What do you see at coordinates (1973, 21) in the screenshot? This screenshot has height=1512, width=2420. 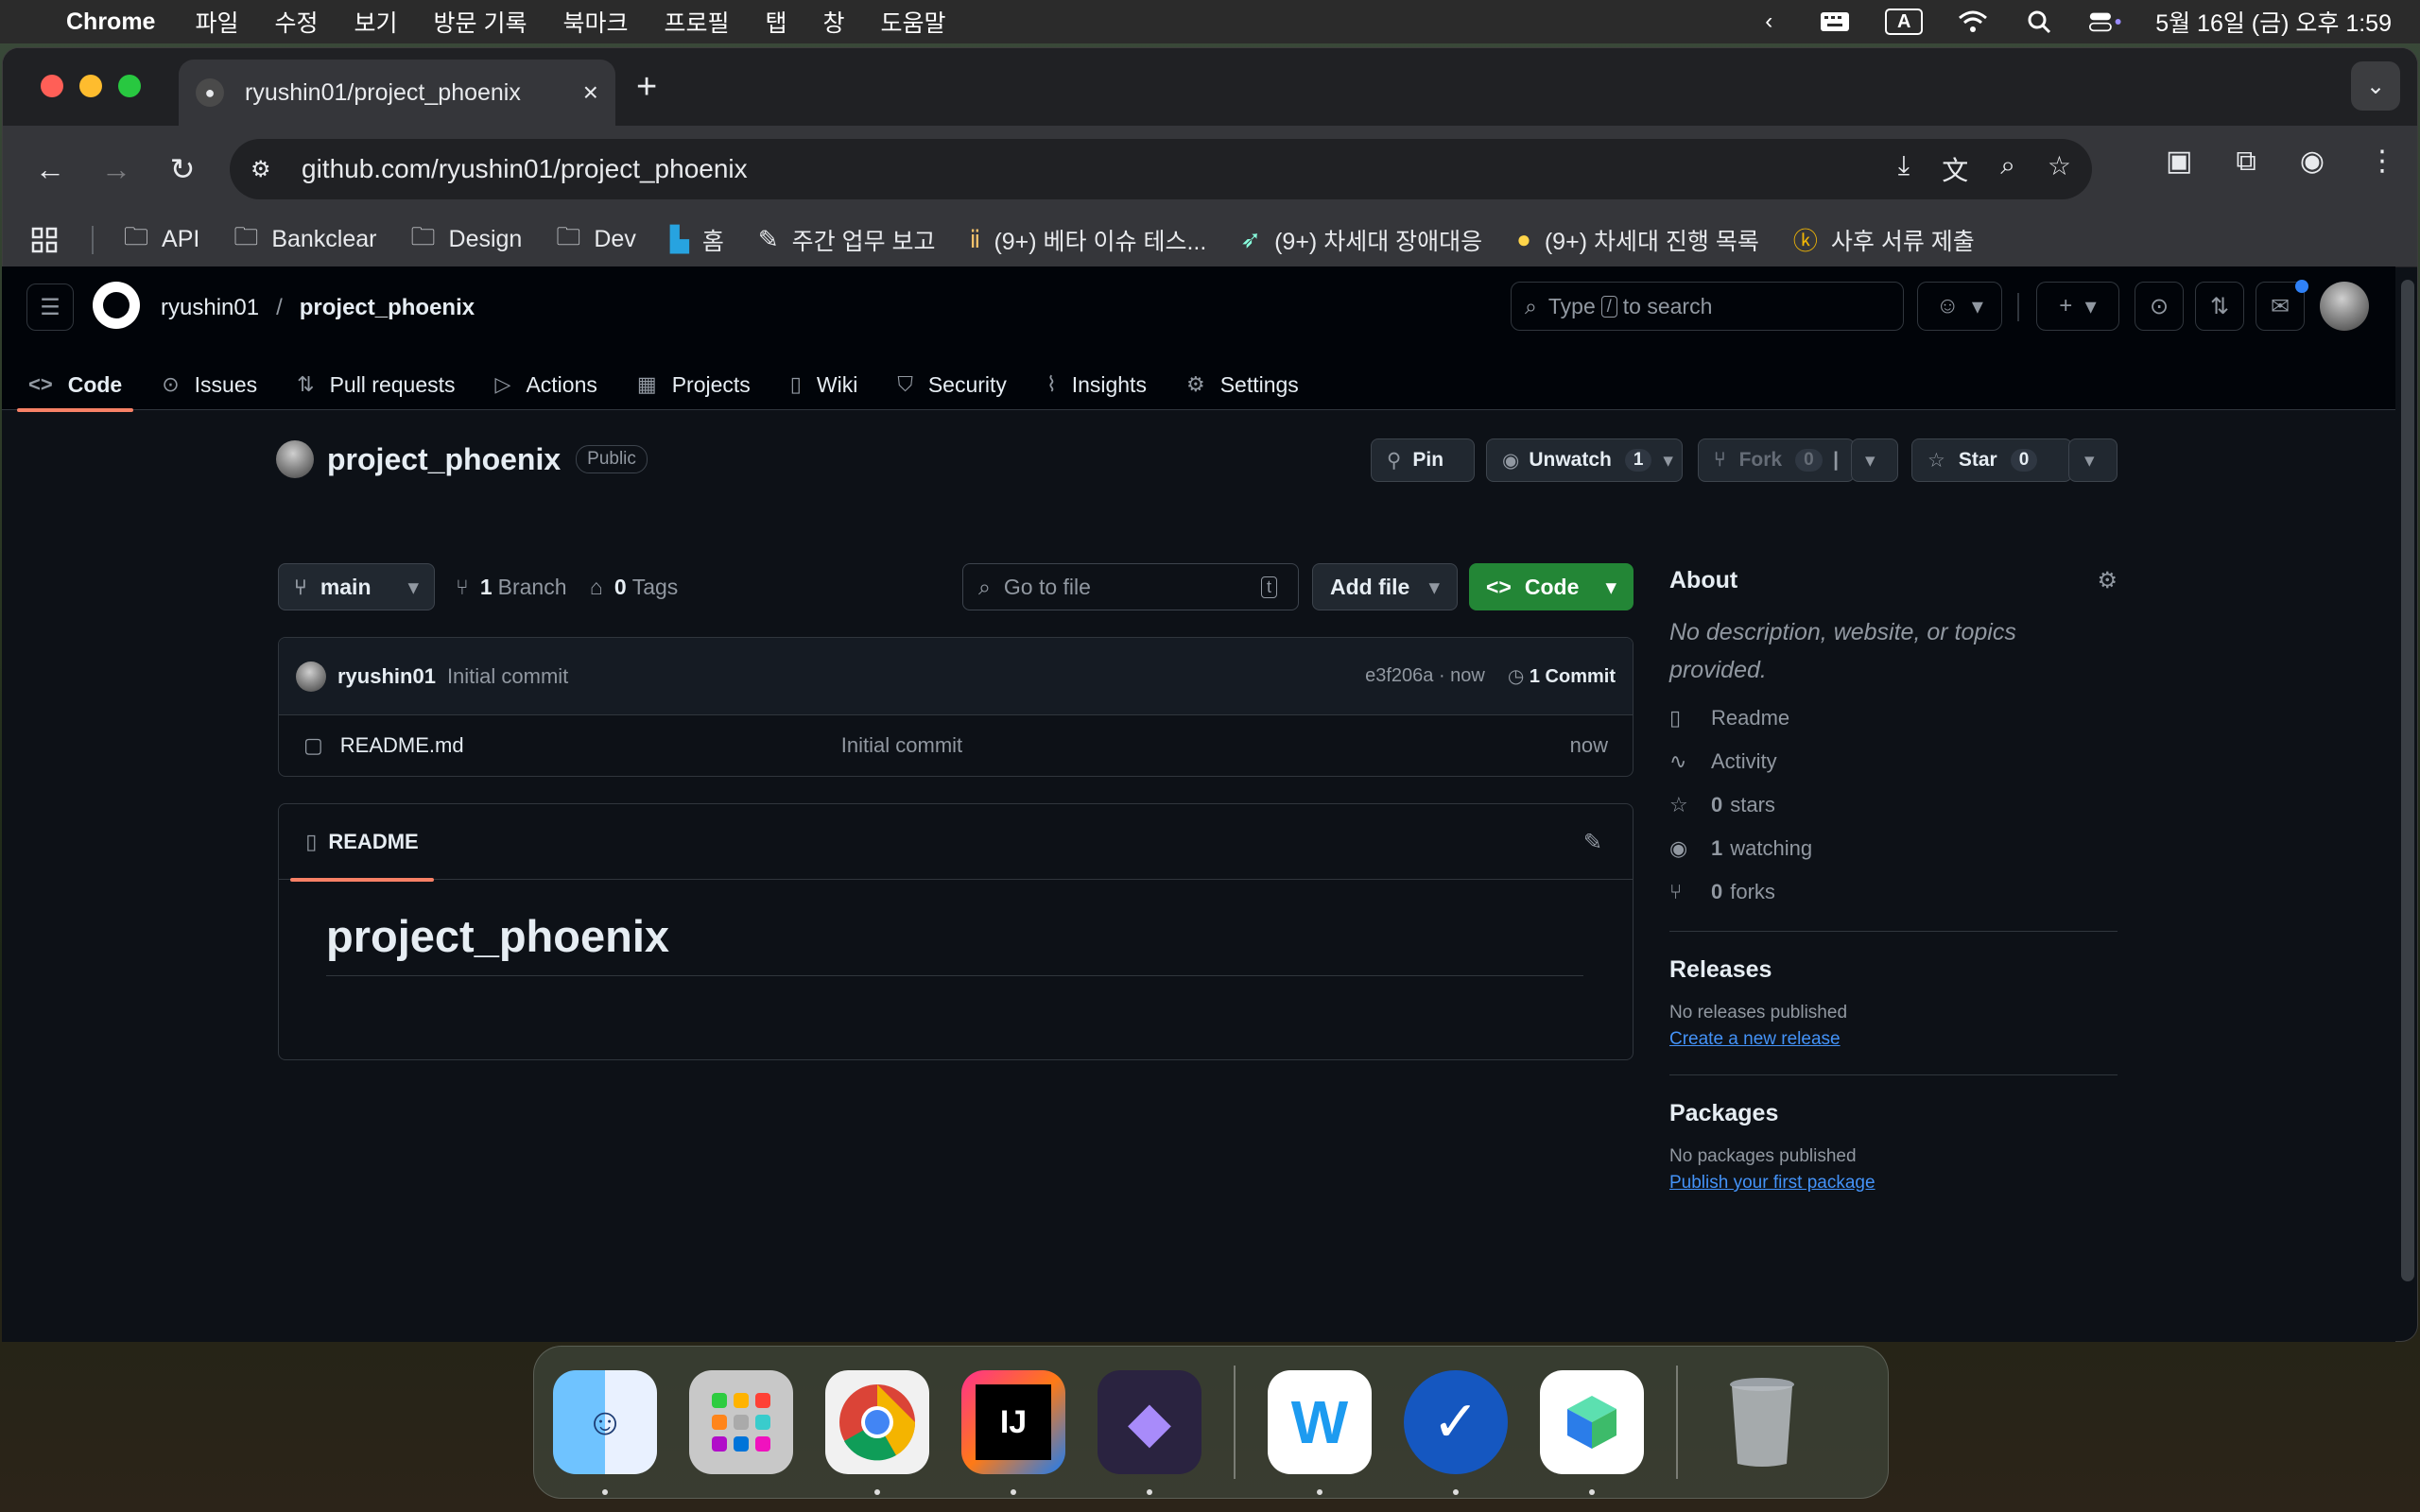 I see `wifi-icon` at bounding box center [1973, 21].